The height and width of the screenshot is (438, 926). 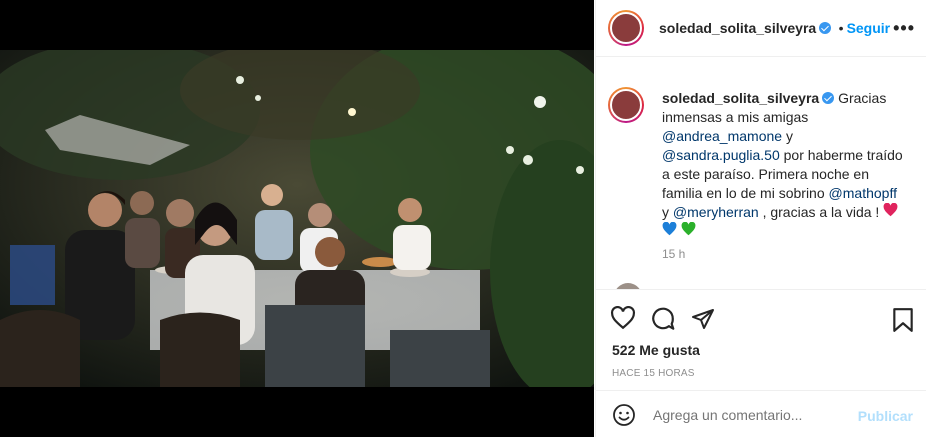 I want to click on comment-input, so click(x=753, y=415).